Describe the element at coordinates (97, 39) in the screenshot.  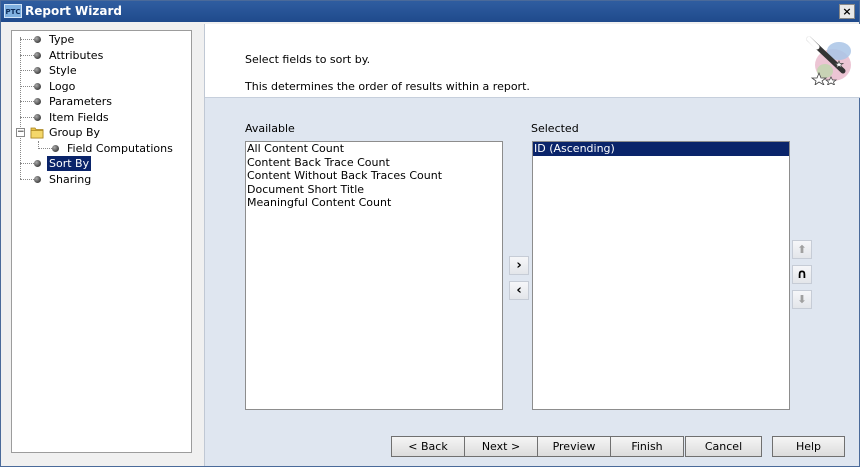
I see `tree-item-type: Type` at that location.